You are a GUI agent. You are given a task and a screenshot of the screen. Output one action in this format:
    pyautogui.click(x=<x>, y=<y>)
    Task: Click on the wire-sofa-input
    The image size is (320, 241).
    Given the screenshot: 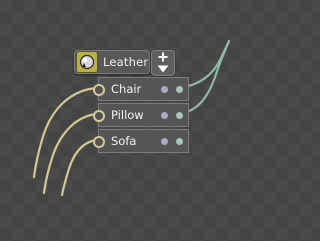 What is the action you would take?
    pyautogui.click(x=79, y=167)
    